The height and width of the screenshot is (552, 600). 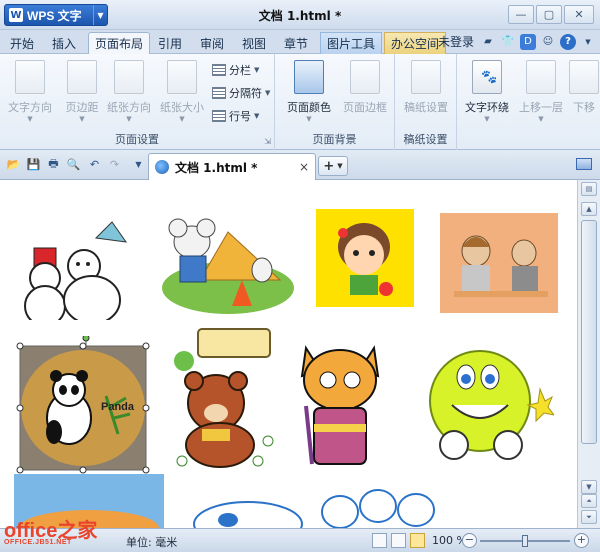 What do you see at coordinates (589, 517) in the screenshot?
I see `next-page-icon: ⏷` at bounding box center [589, 517].